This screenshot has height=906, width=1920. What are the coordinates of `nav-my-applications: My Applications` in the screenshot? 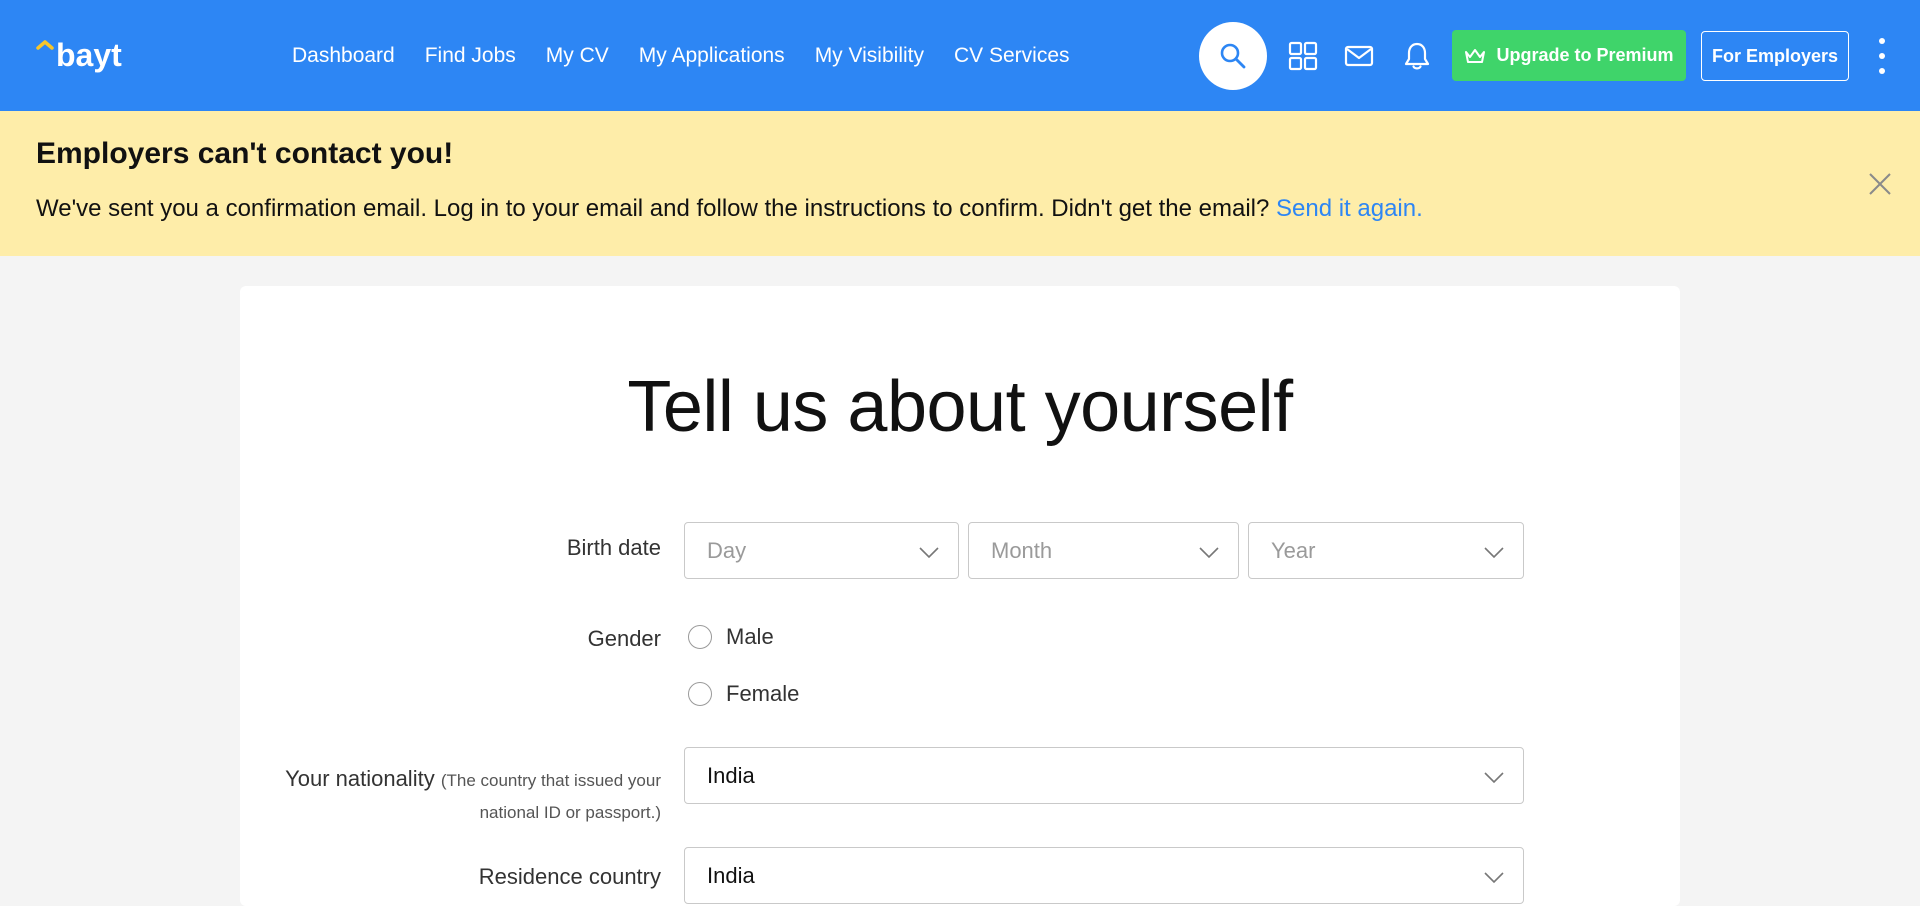 It's located at (712, 56).